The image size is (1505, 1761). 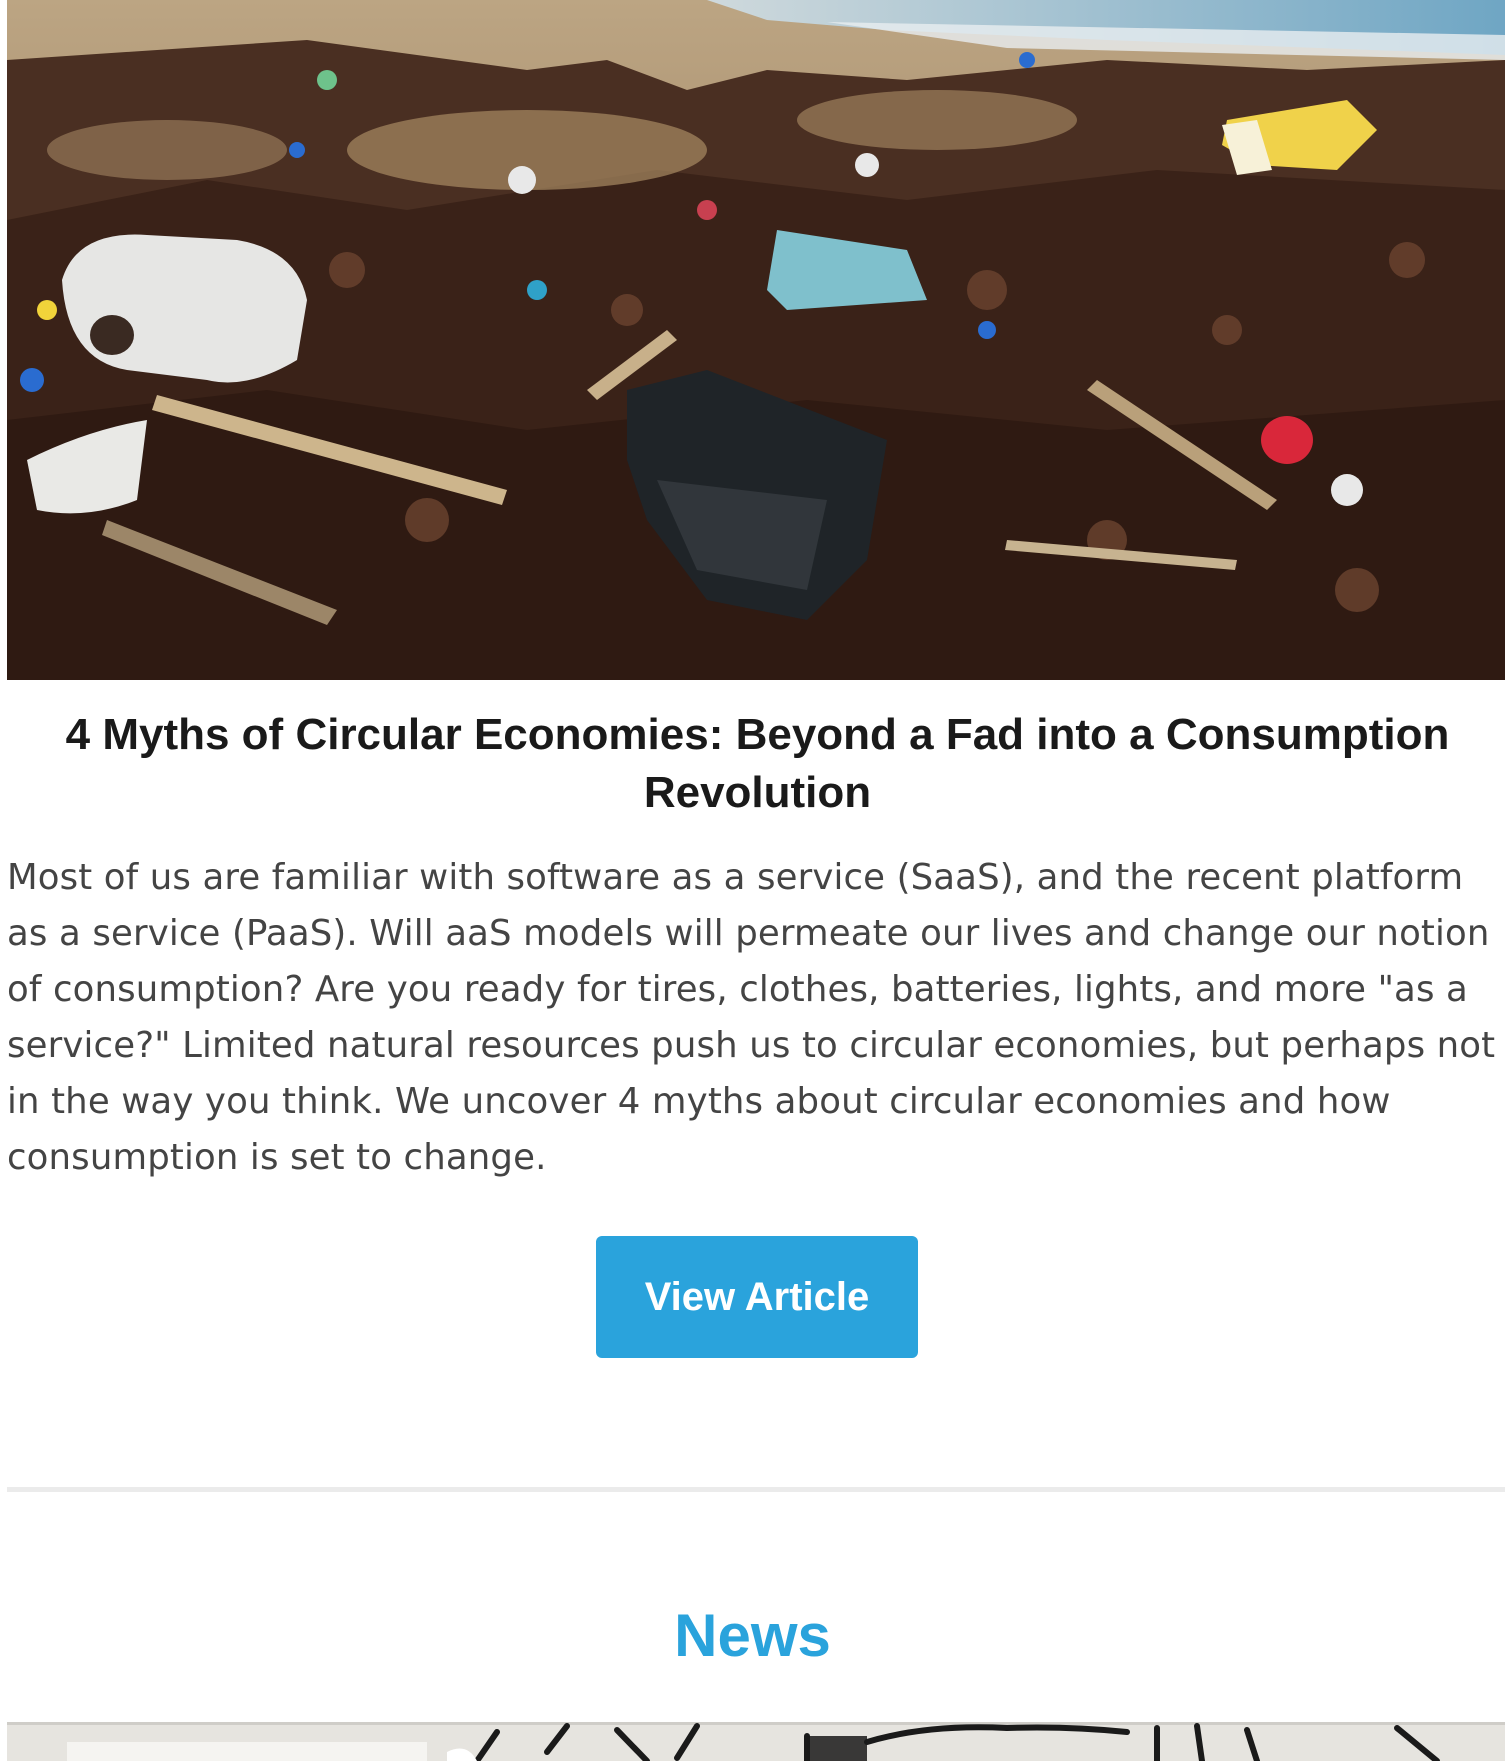 What do you see at coordinates (752, 1635) in the screenshot?
I see `news-section-heading: News` at bounding box center [752, 1635].